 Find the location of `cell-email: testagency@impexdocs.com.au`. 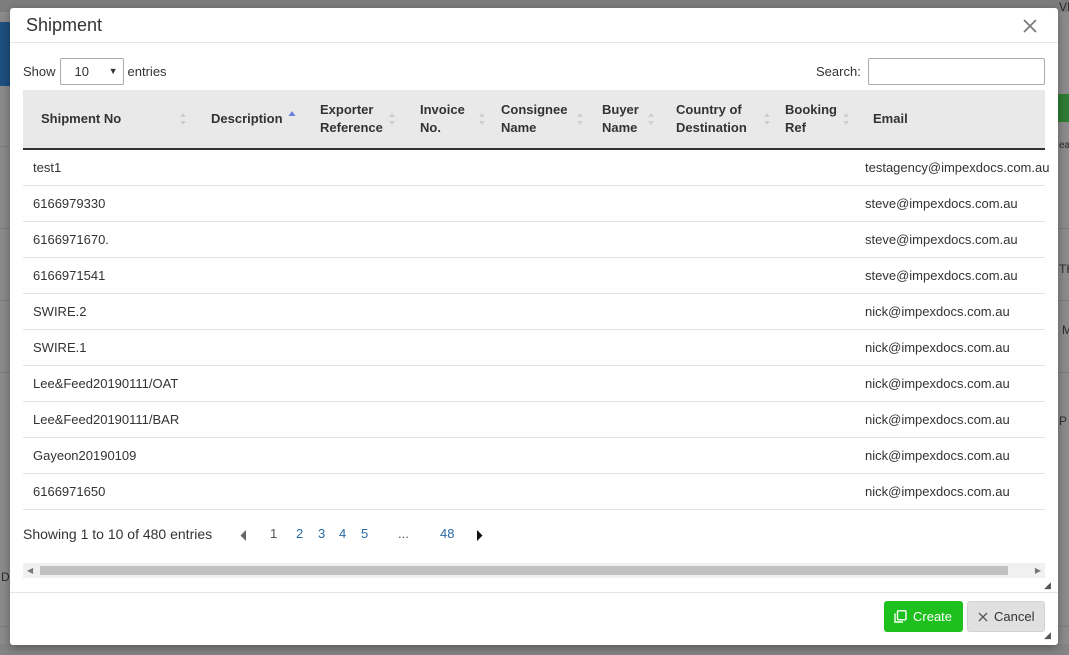

cell-email: testagency@impexdocs.com.au is located at coordinates (957, 167).